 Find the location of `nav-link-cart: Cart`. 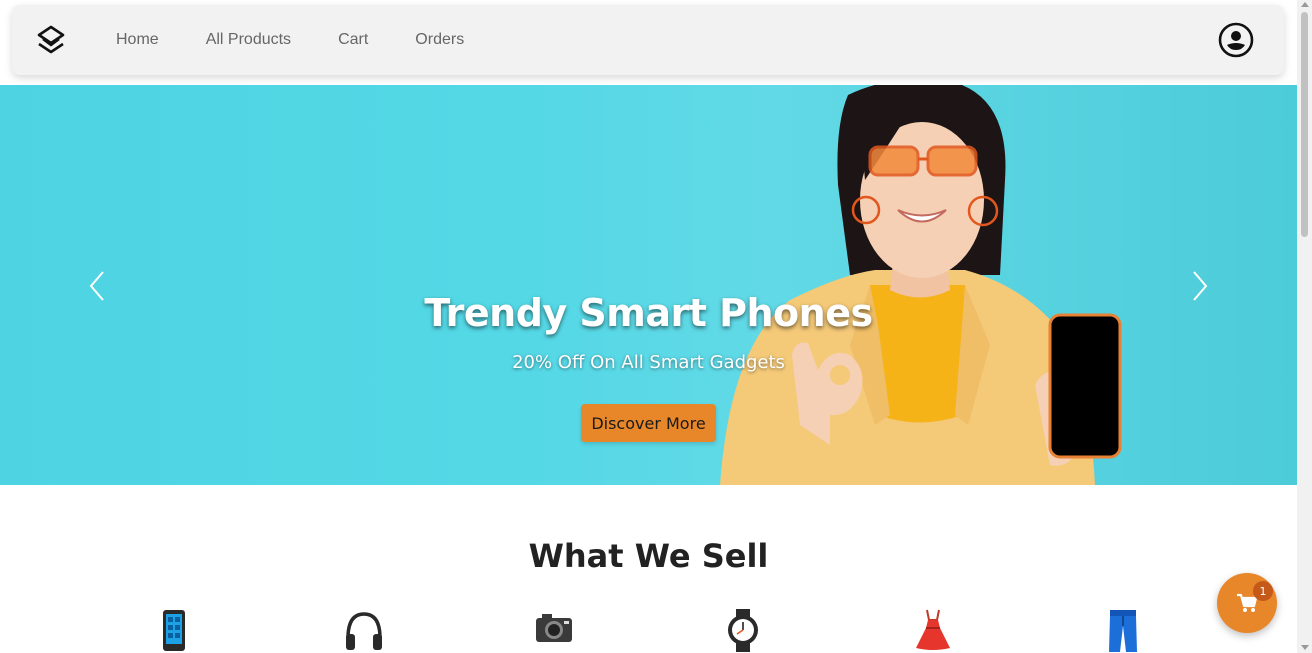

nav-link-cart: Cart is located at coordinates (353, 40).